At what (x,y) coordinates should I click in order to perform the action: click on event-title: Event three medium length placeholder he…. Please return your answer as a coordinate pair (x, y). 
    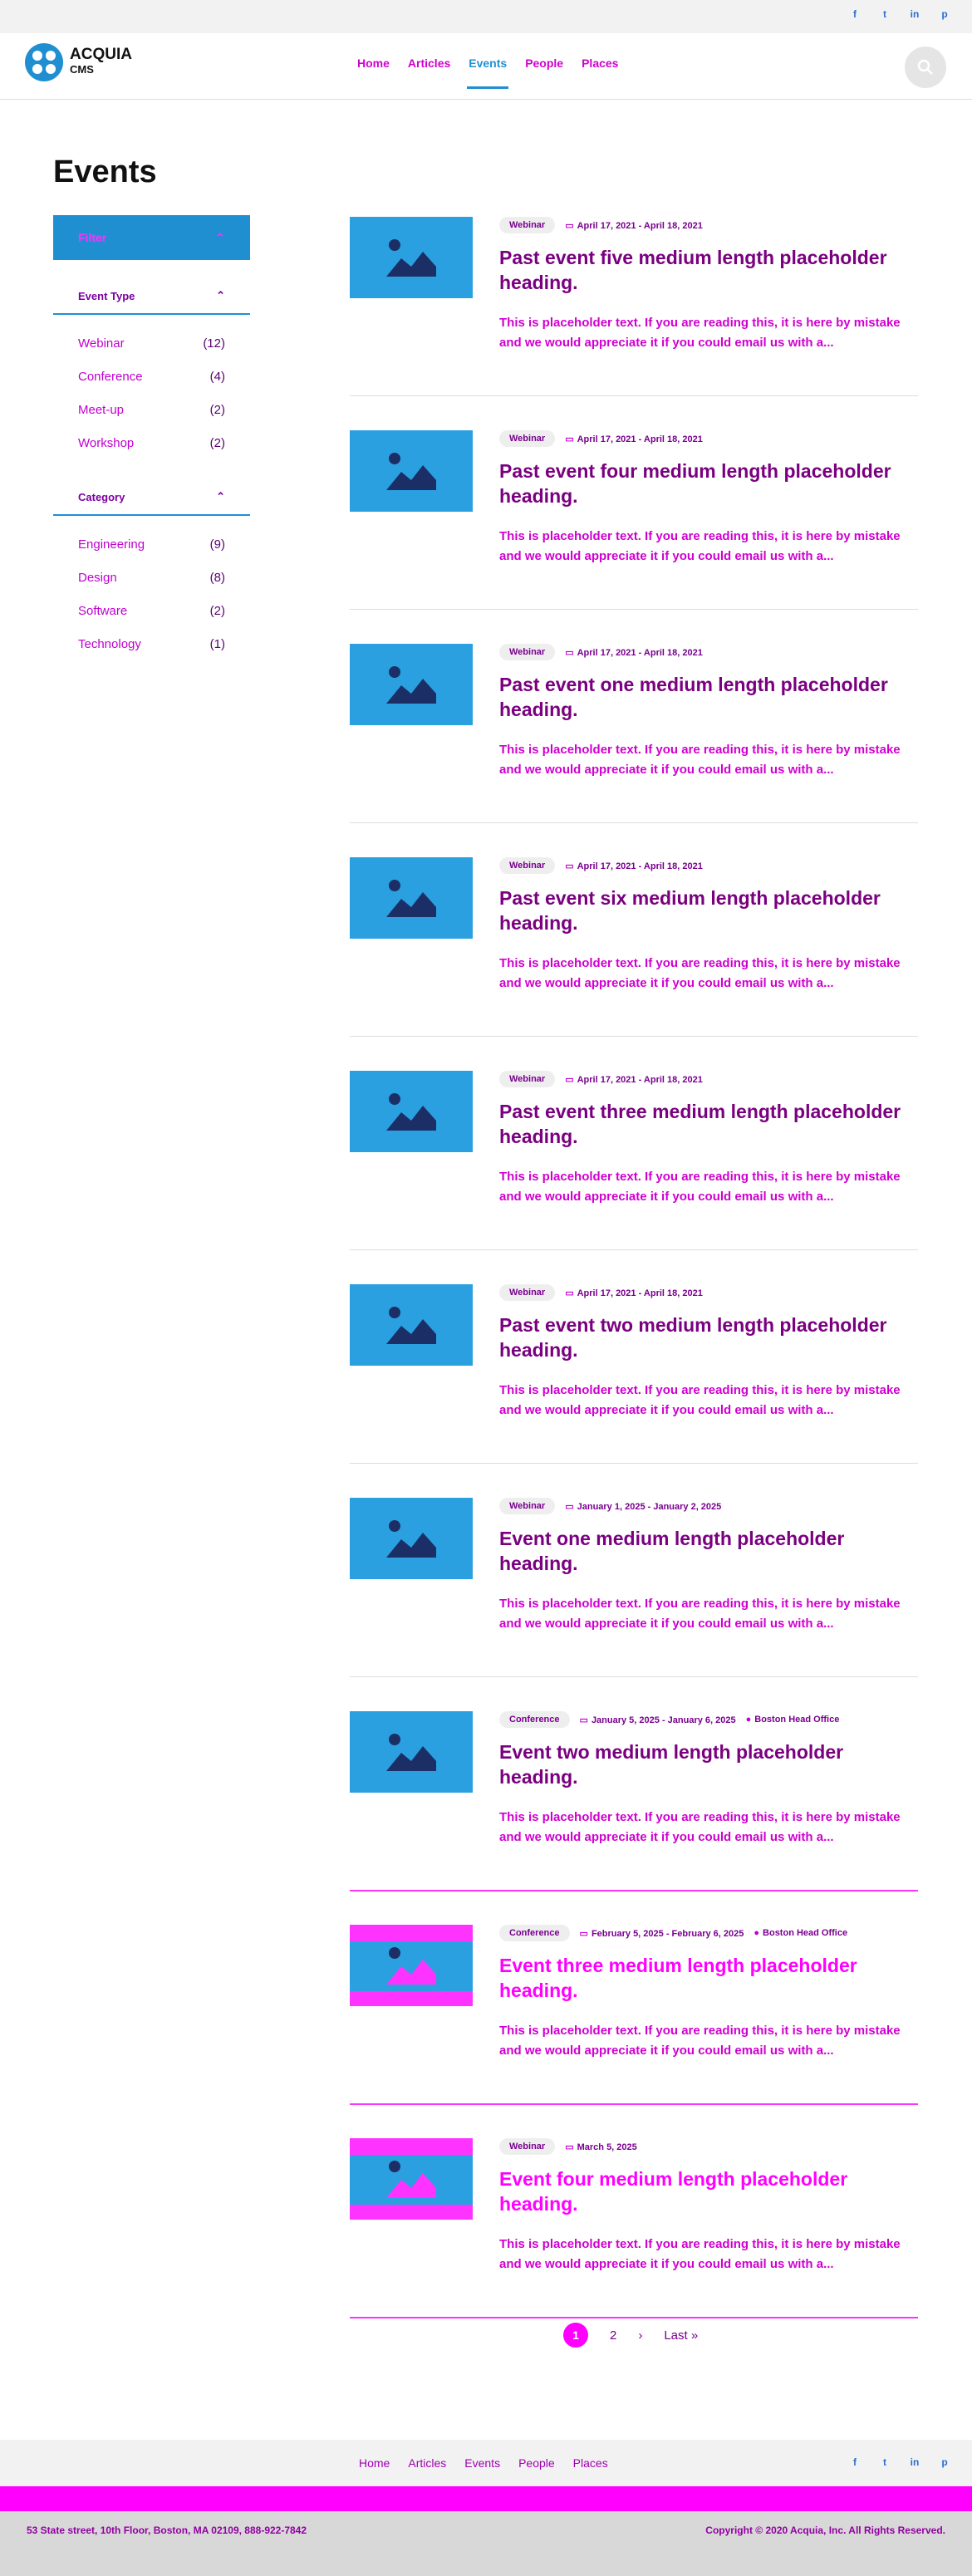
    Looking at the image, I should click on (709, 1978).